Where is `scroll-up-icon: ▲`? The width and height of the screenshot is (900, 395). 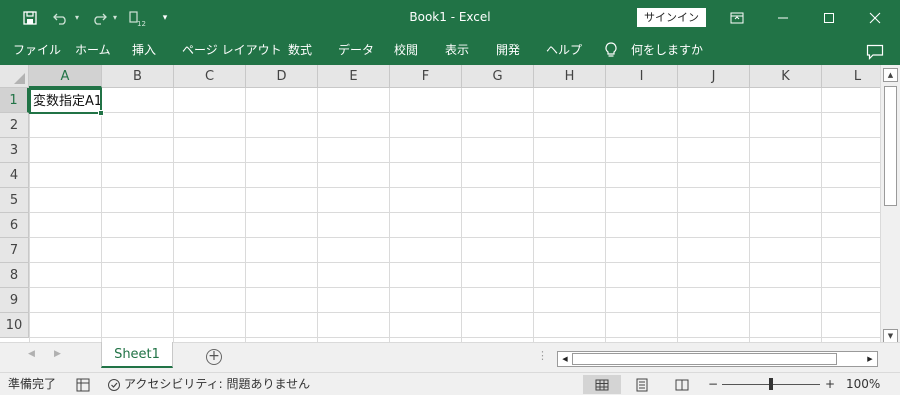 scroll-up-icon: ▲ is located at coordinates (890, 75).